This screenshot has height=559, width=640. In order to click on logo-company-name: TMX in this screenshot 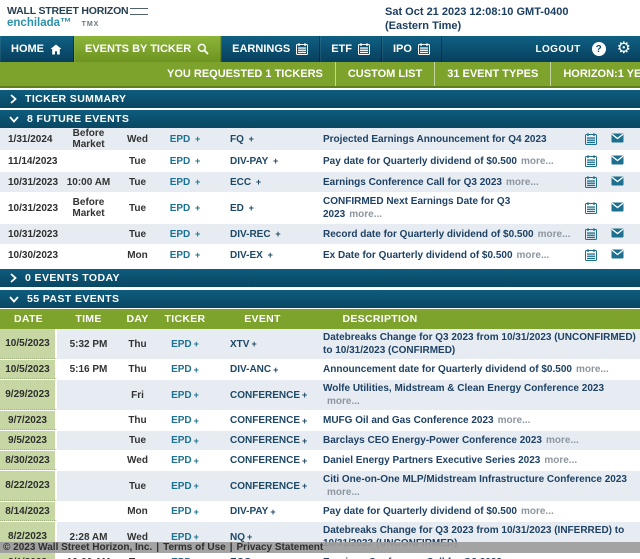, I will do `click(90, 24)`.